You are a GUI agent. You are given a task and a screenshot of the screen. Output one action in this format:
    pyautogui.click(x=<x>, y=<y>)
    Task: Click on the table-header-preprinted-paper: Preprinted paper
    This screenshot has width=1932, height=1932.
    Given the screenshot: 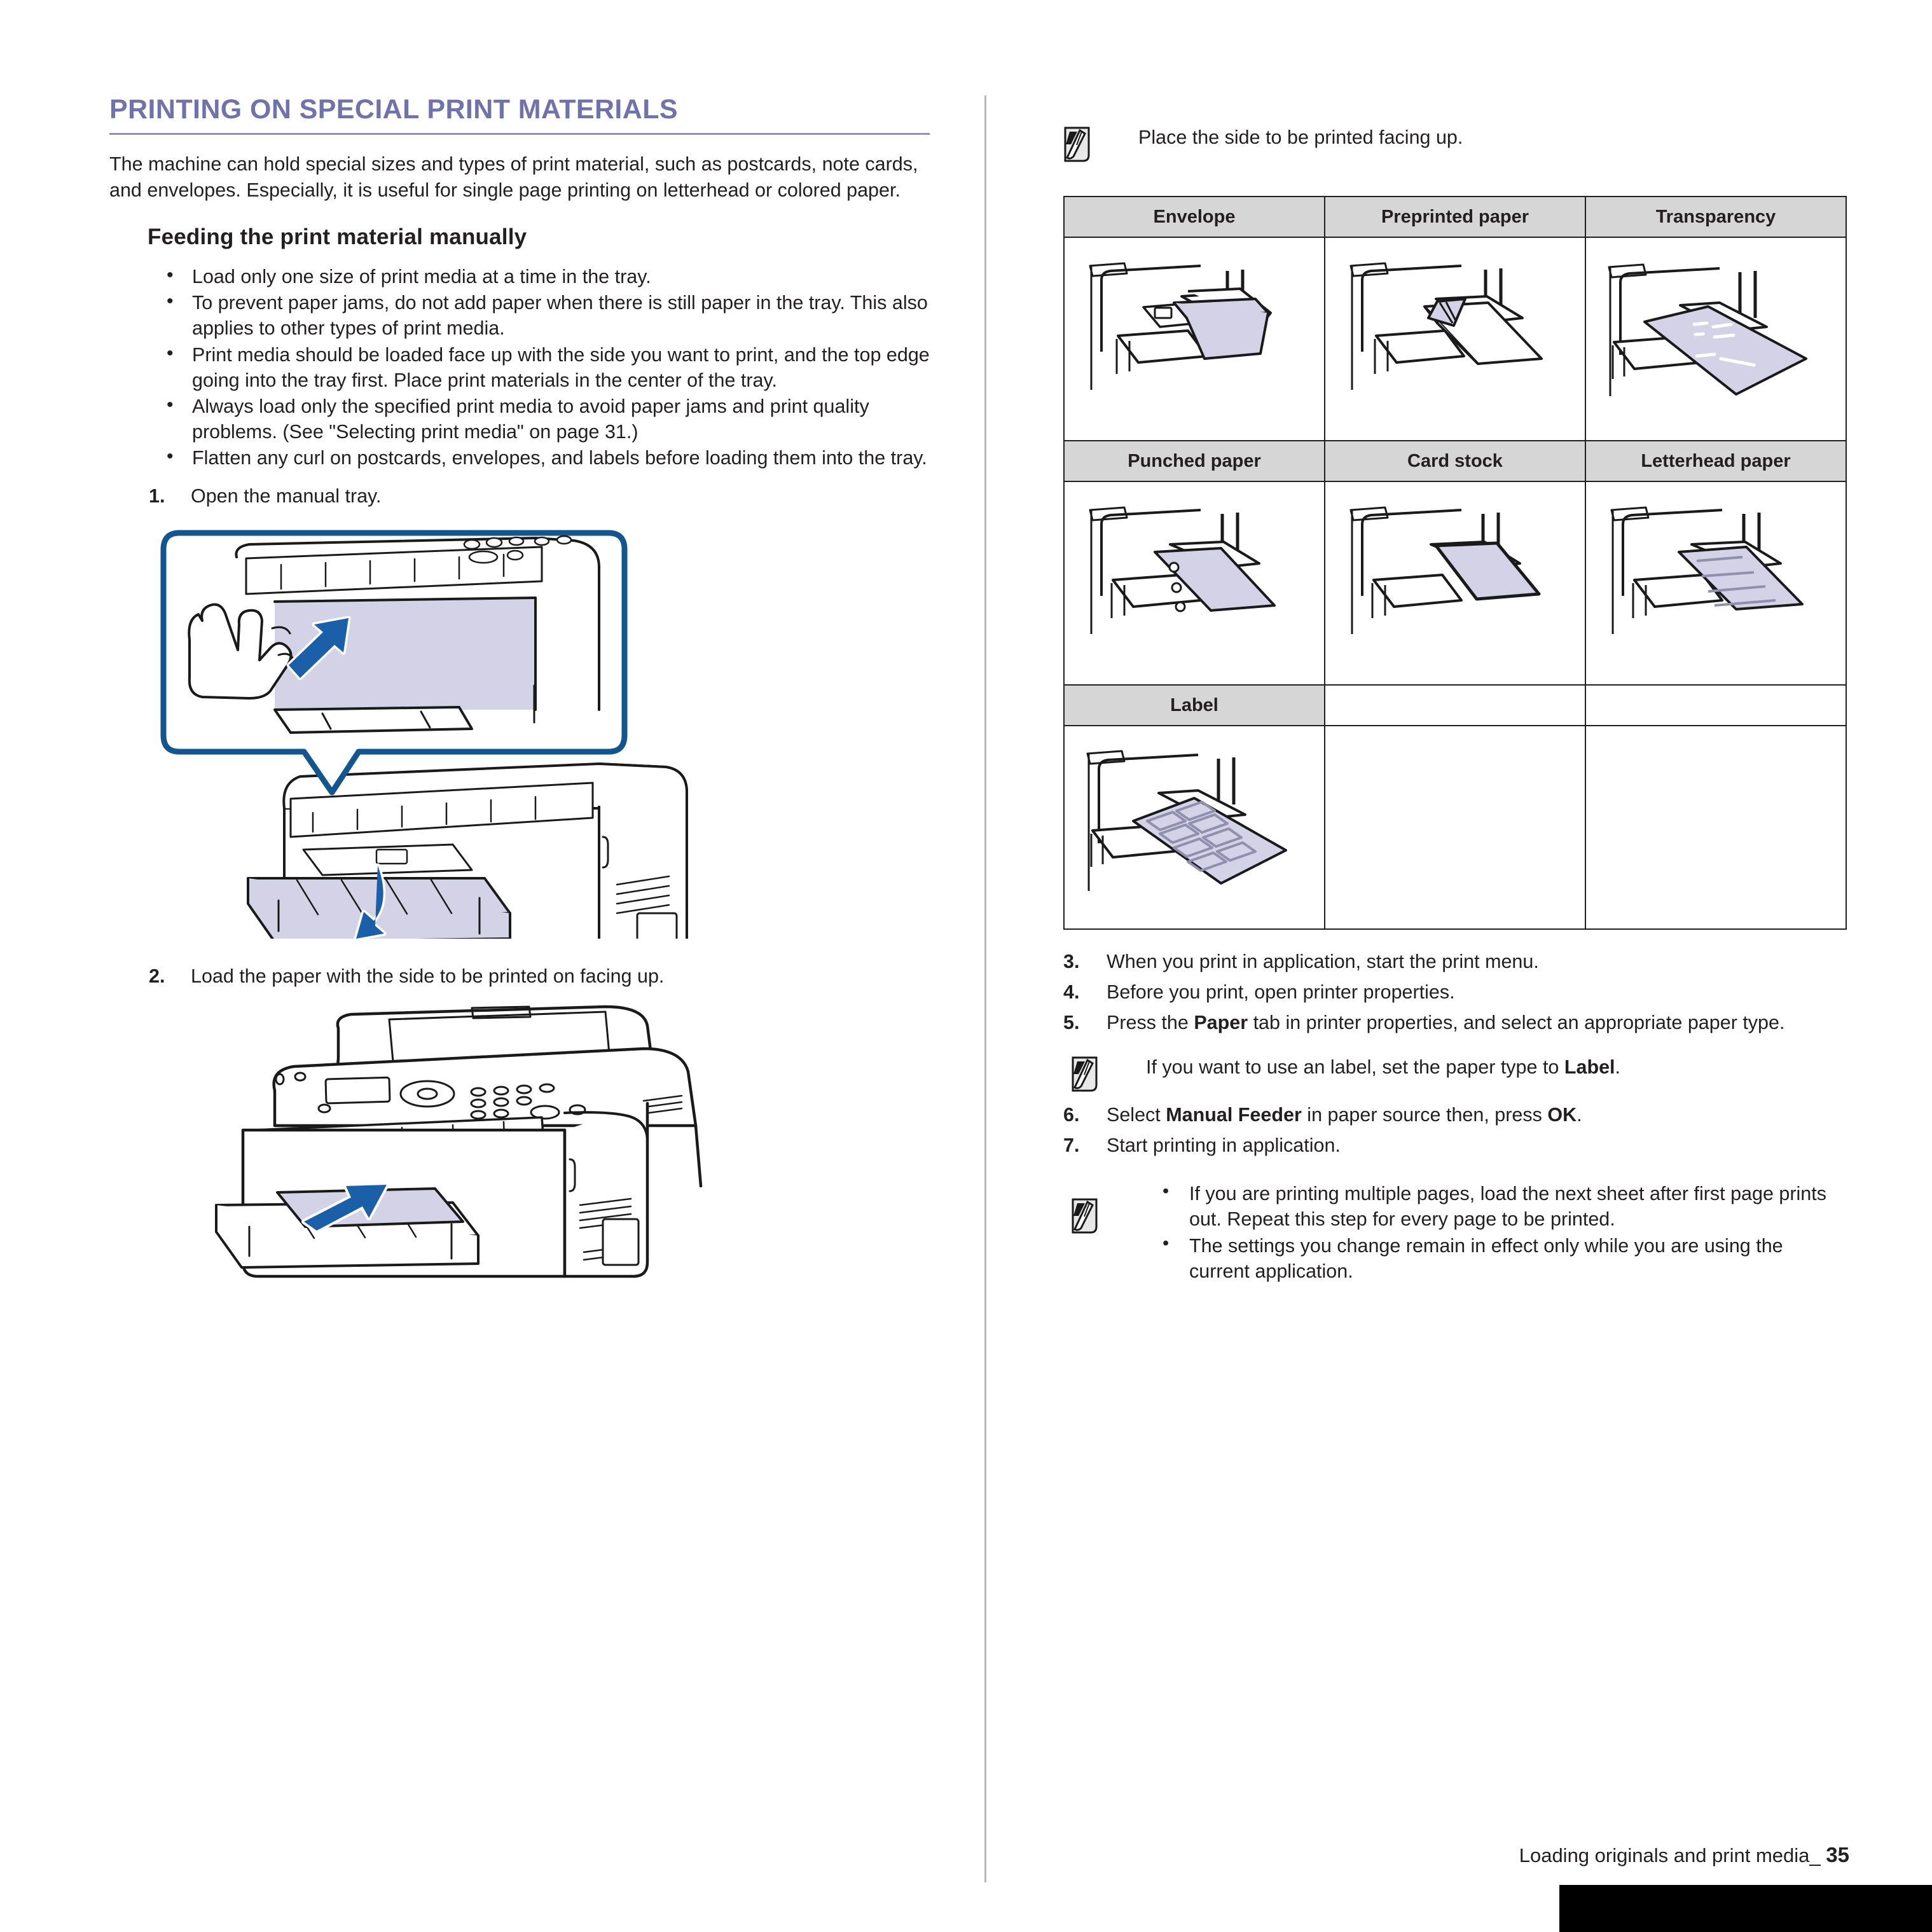 What is the action you would take?
    pyautogui.click(x=1455, y=217)
    